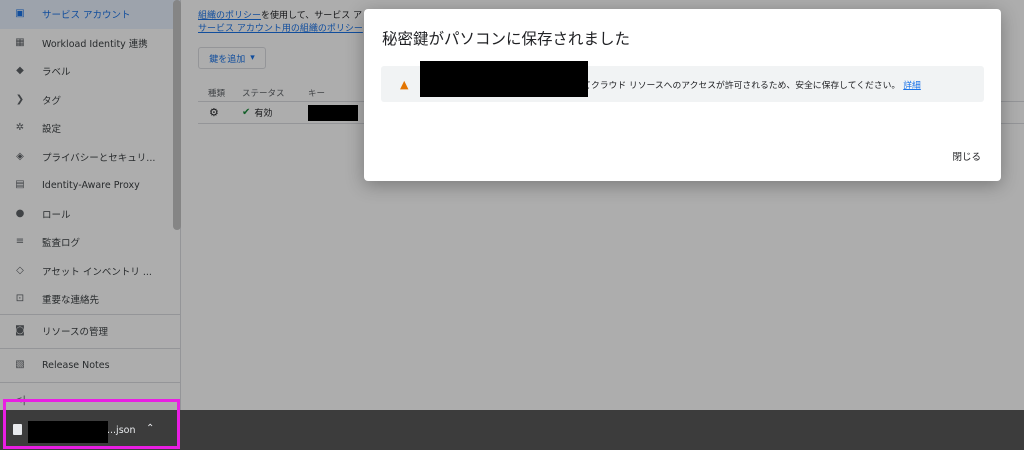 The image size is (1024, 450). Describe the element at coordinates (506, 39) in the screenshot. I see `dialog-title: 秘密鍵がパソコンに保存されました` at that location.